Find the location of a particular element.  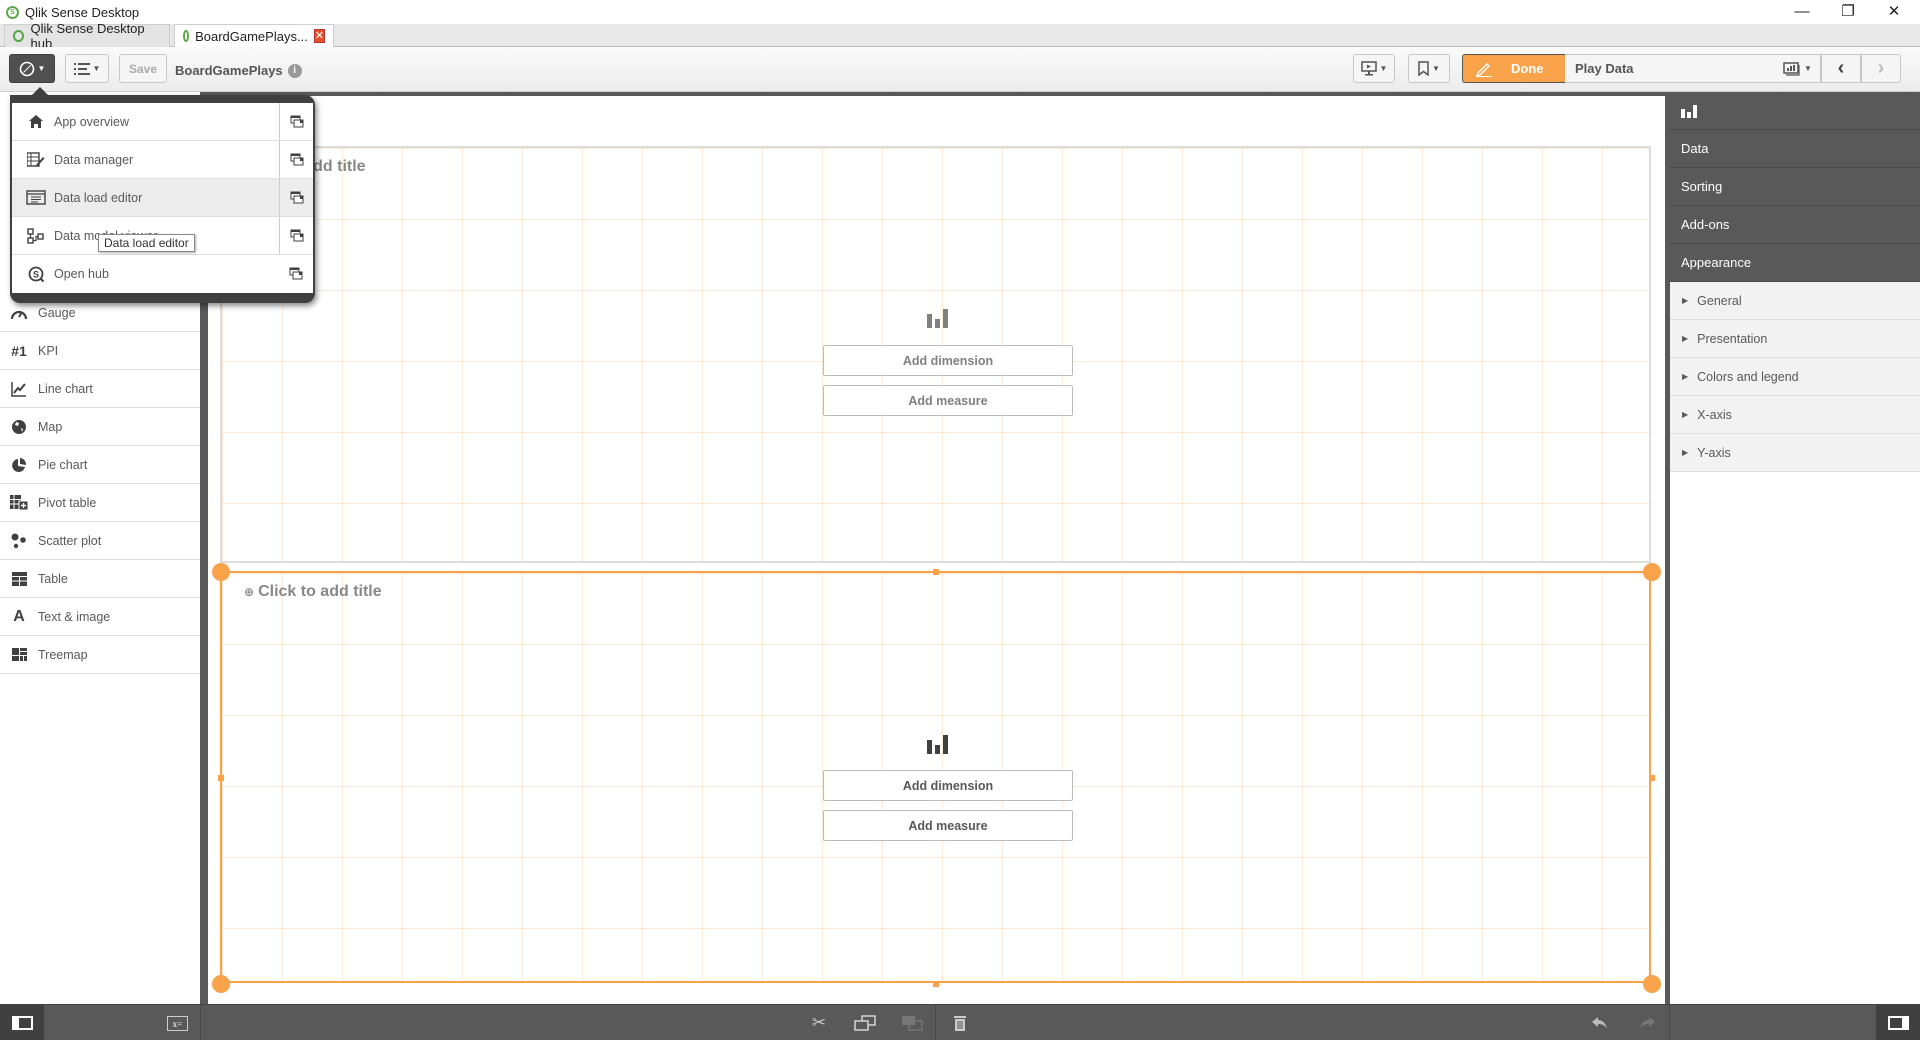

sheet-name-text: Play Data is located at coordinates (1604, 68).